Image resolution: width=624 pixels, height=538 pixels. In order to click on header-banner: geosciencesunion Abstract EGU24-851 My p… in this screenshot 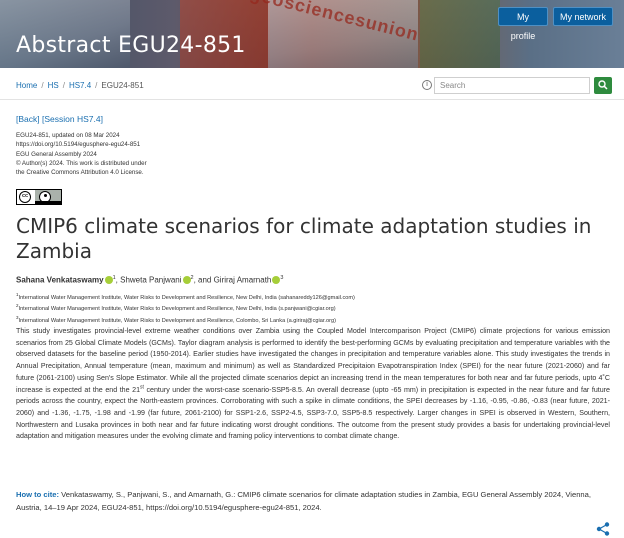, I will do `click(312, 34)`.